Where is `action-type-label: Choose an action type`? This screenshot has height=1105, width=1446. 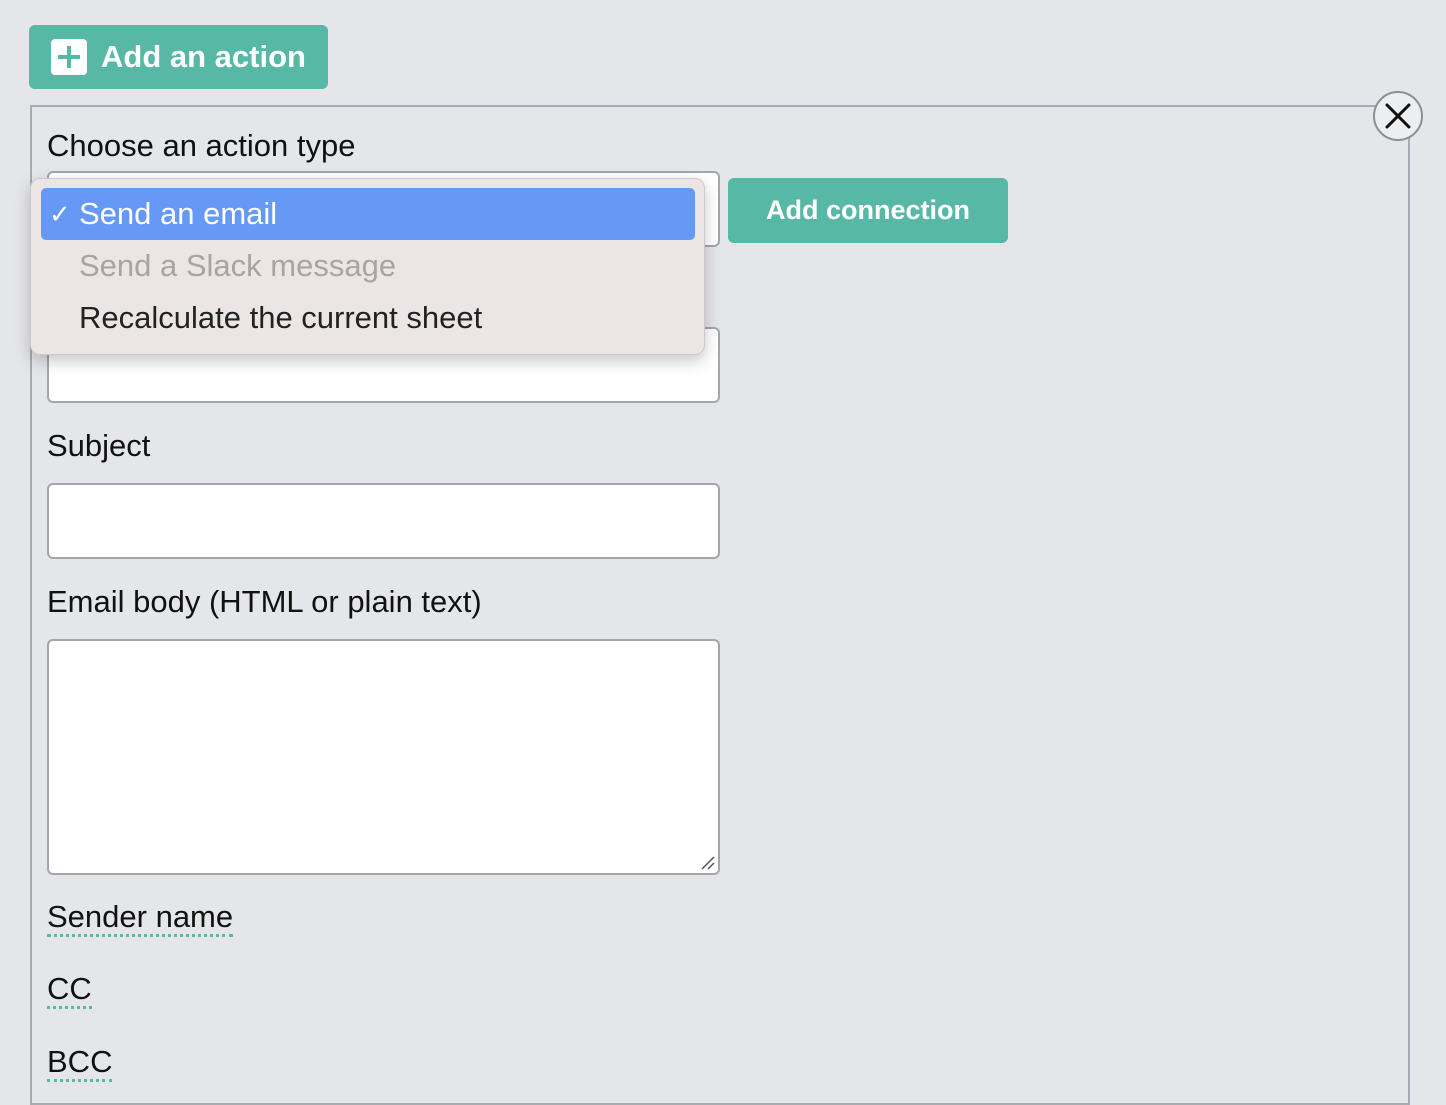
action-type-label: Choose an action type is located at coordinates (201, 145).